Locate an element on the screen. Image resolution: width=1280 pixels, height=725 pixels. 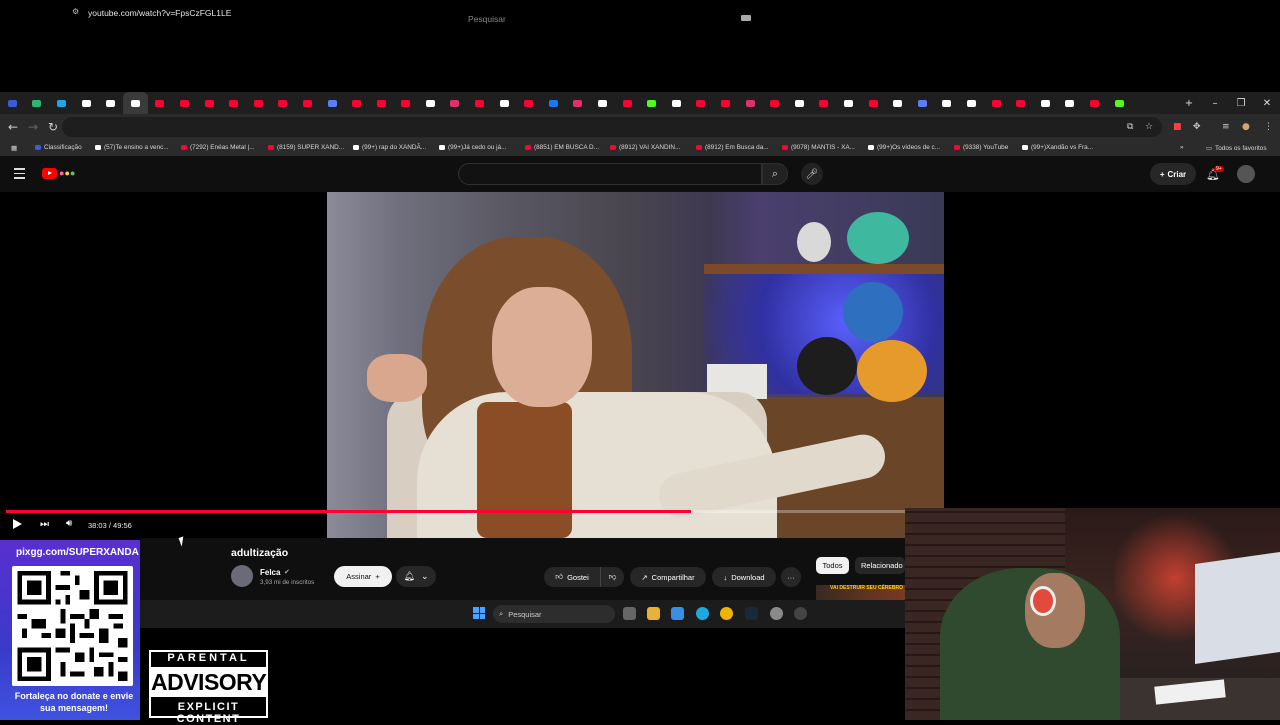
youtube-logo is located at coordinates (49, 173).